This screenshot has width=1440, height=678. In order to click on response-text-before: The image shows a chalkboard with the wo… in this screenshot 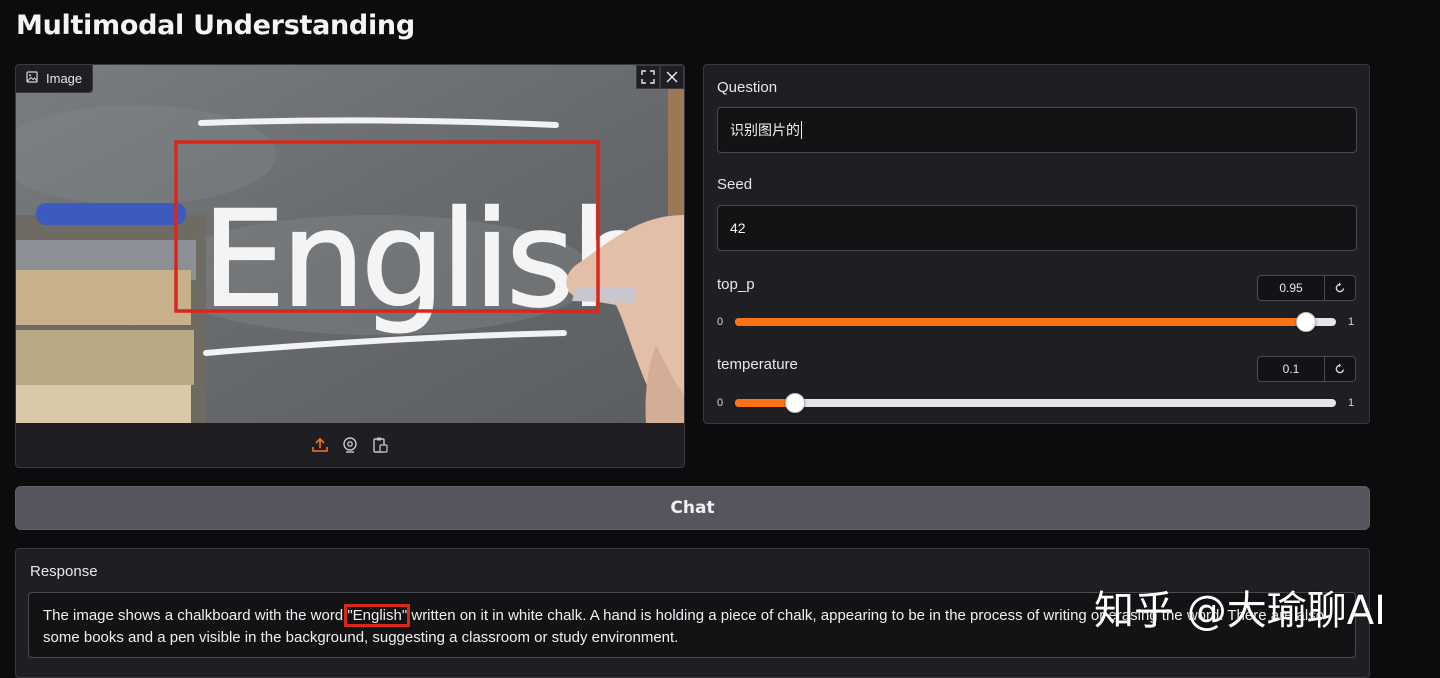, I will do `click(195, 615)`.